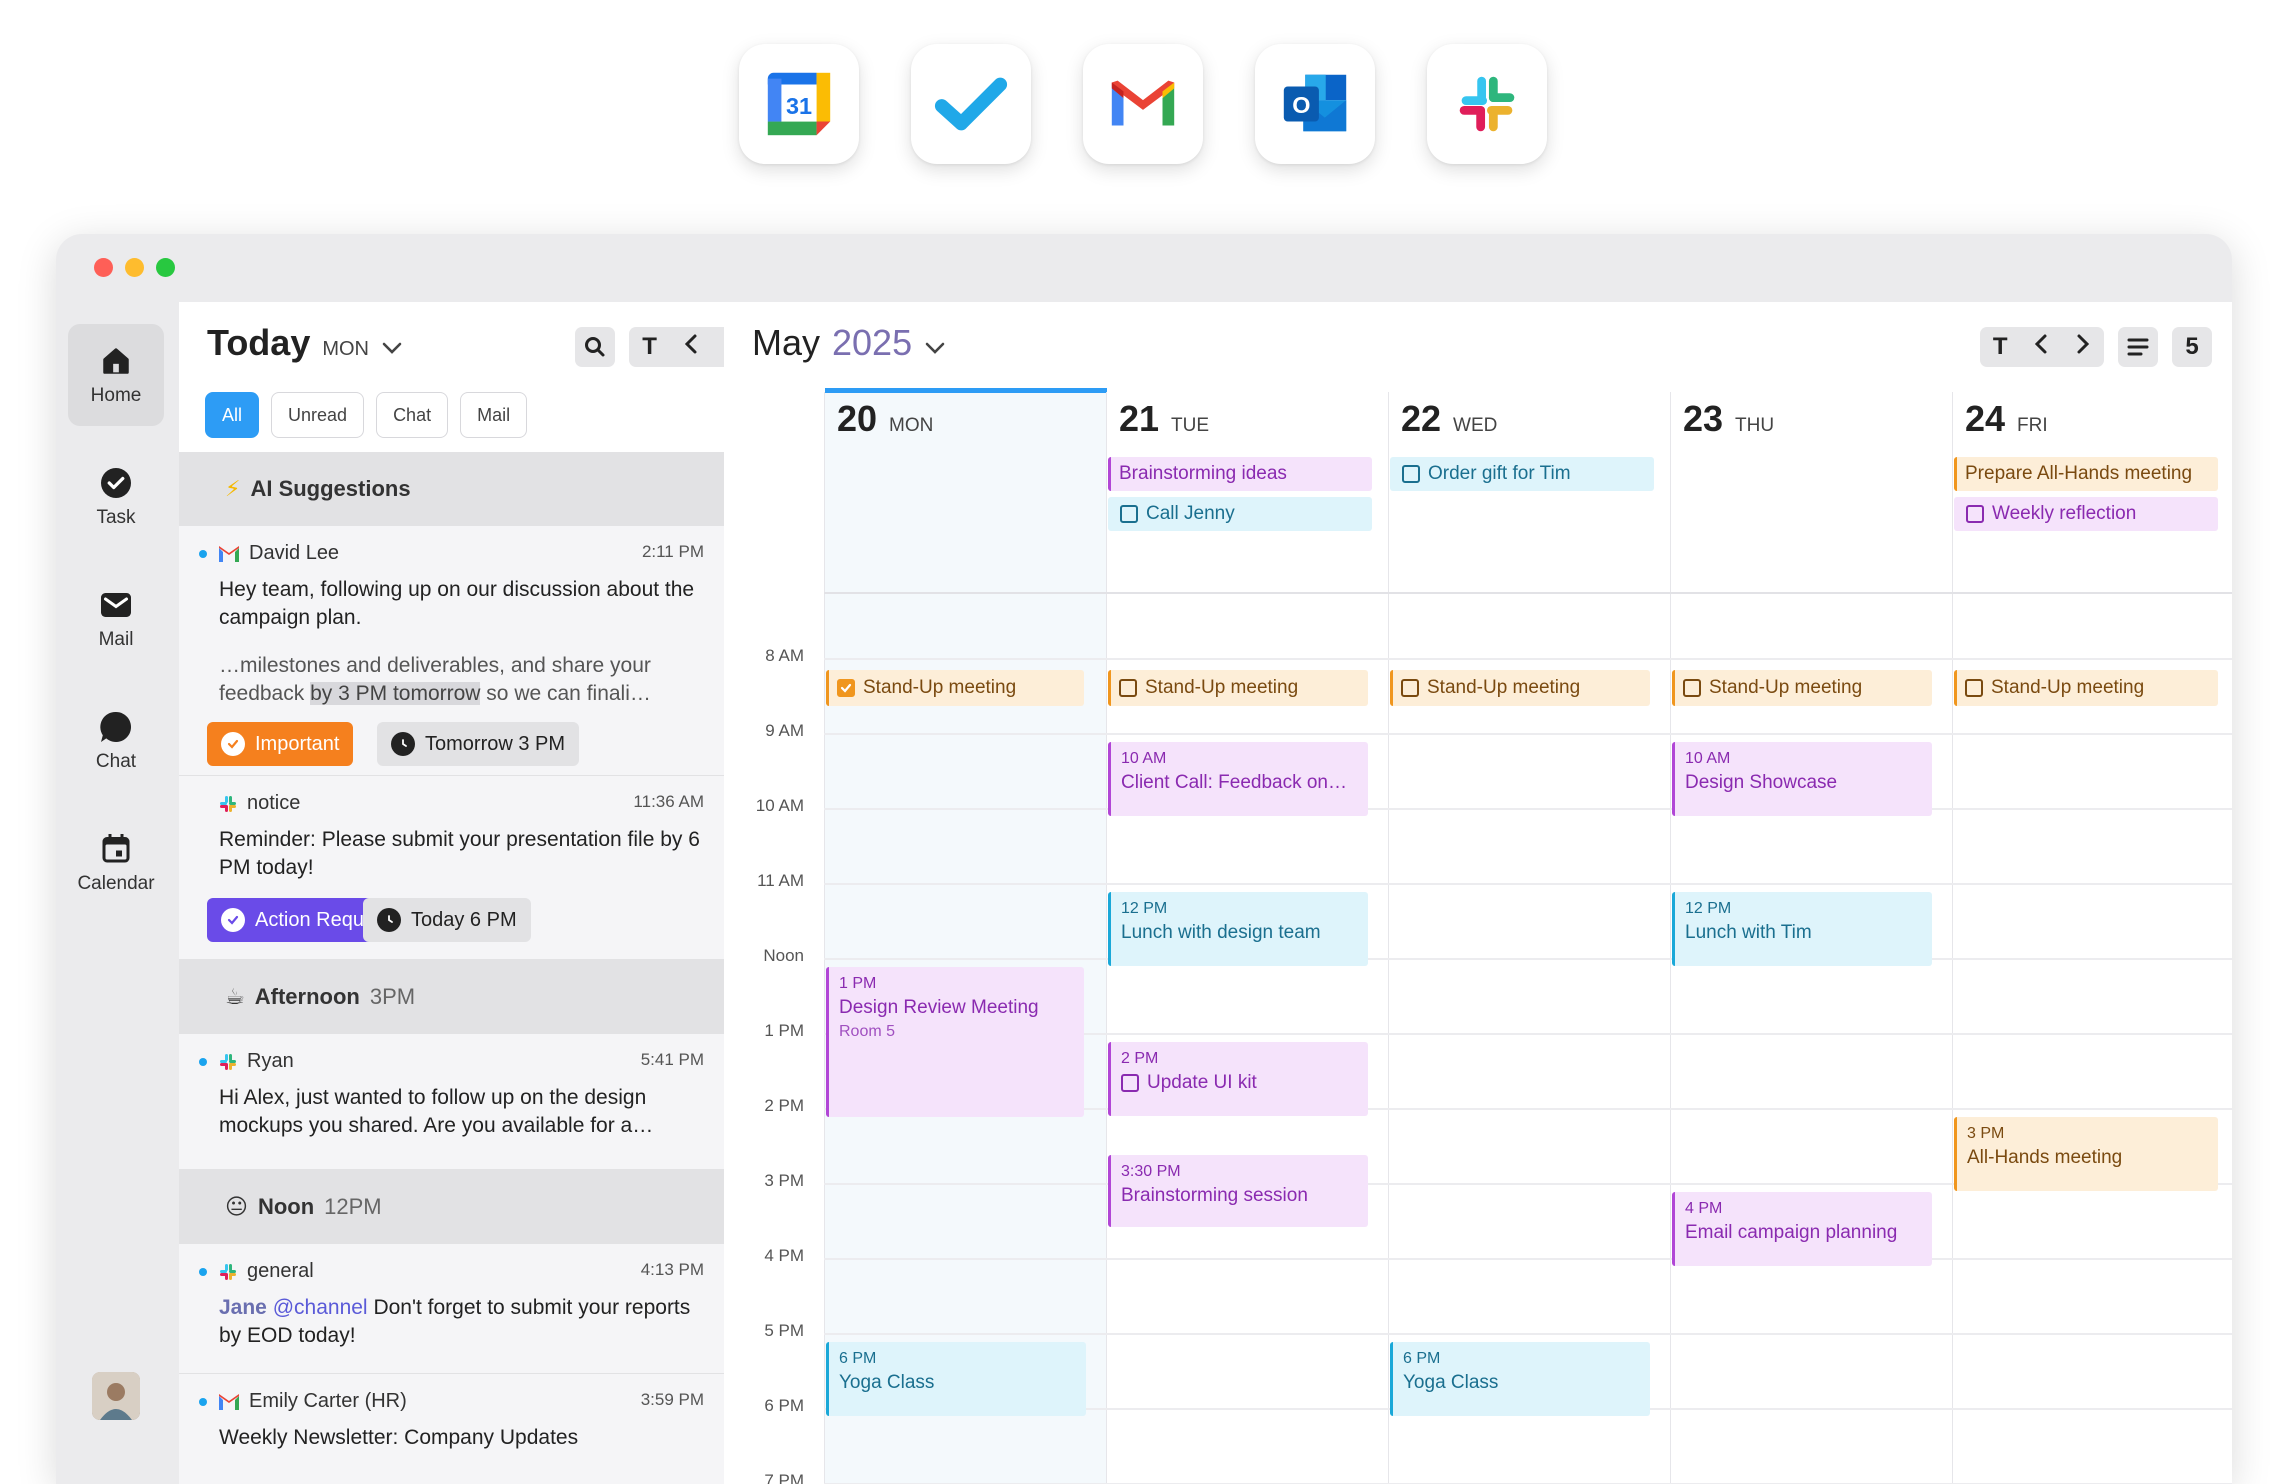 This screenshot has width=2286, height=1484. What do you see at coordinates (243, 1307) in the screenshot?
I see `mention-user: Jane` at bounding box center [243, 1307].